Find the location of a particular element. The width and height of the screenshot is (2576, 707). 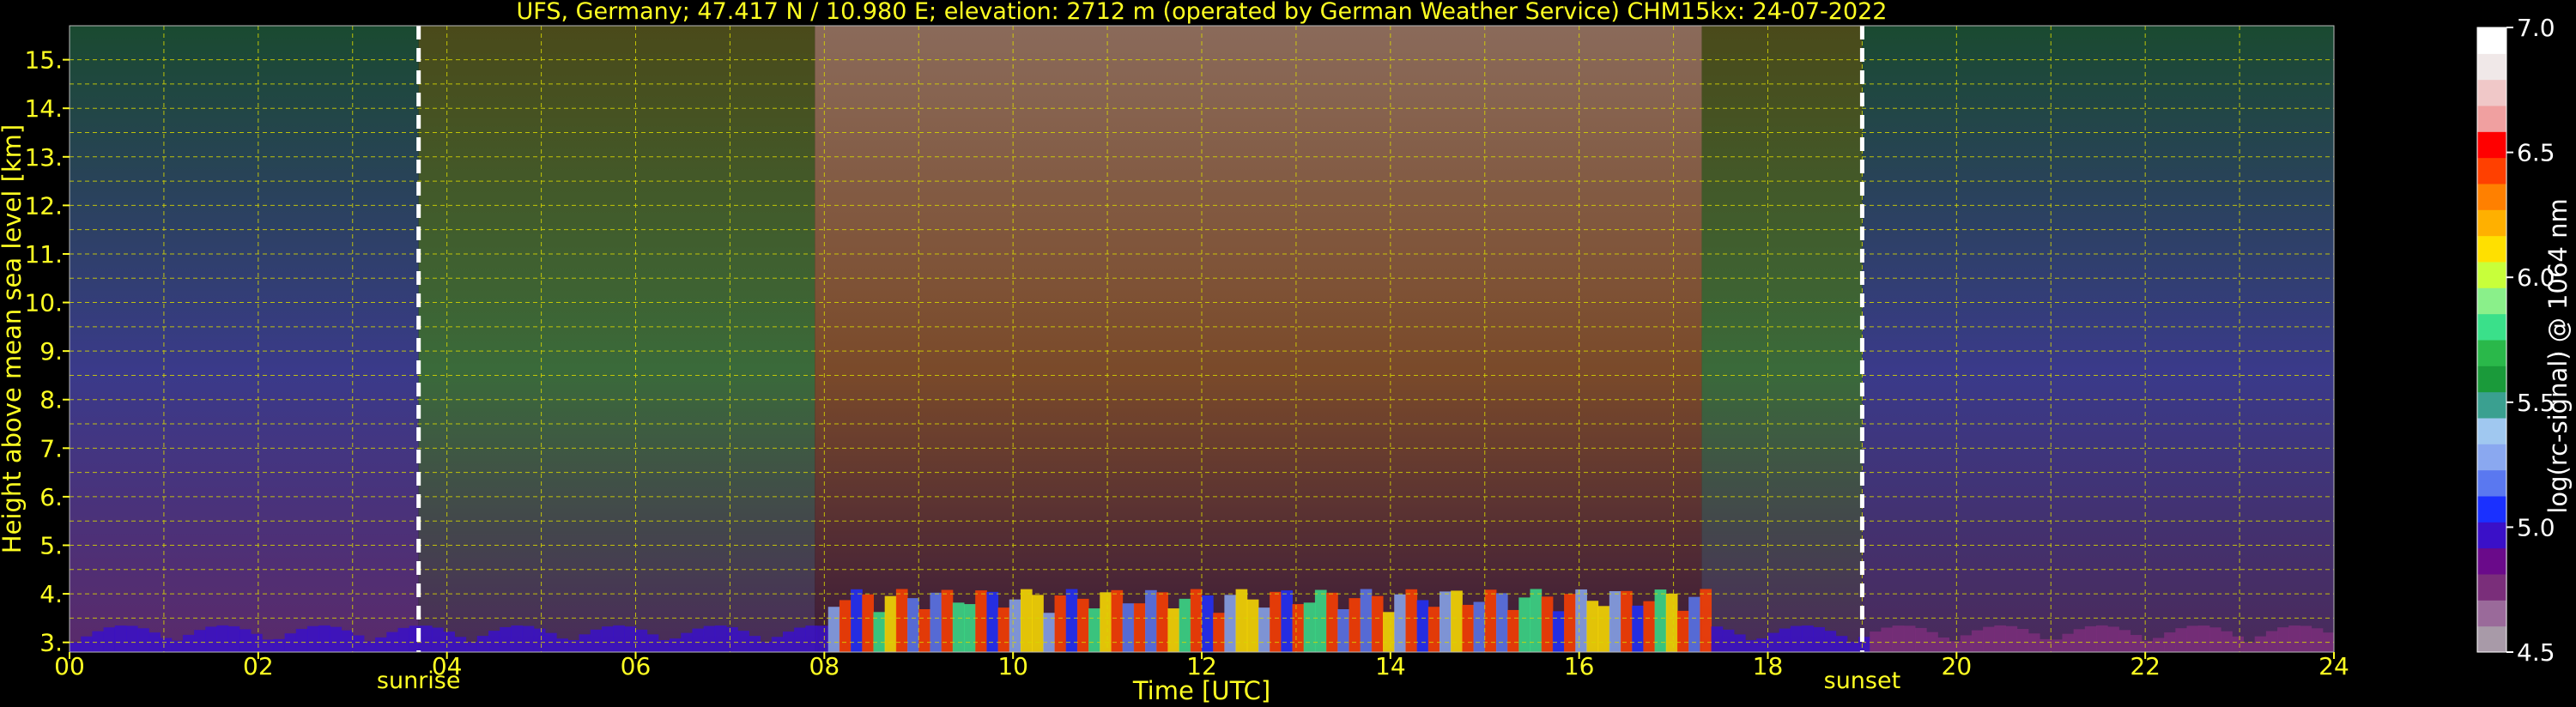

y-tick-label: 11. is located at coordinates (43, 254).